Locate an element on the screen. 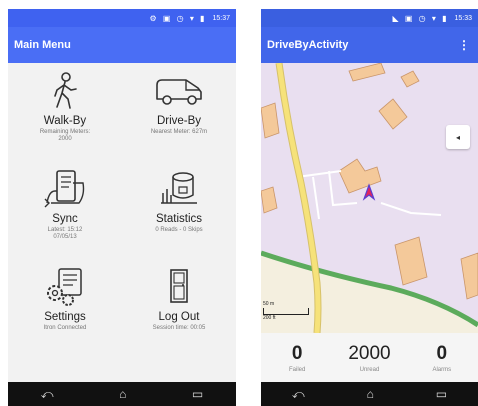 This screenshot has height=406, width=478. stat-alarms: 0 Alarms is located at coordinates (442, 358).